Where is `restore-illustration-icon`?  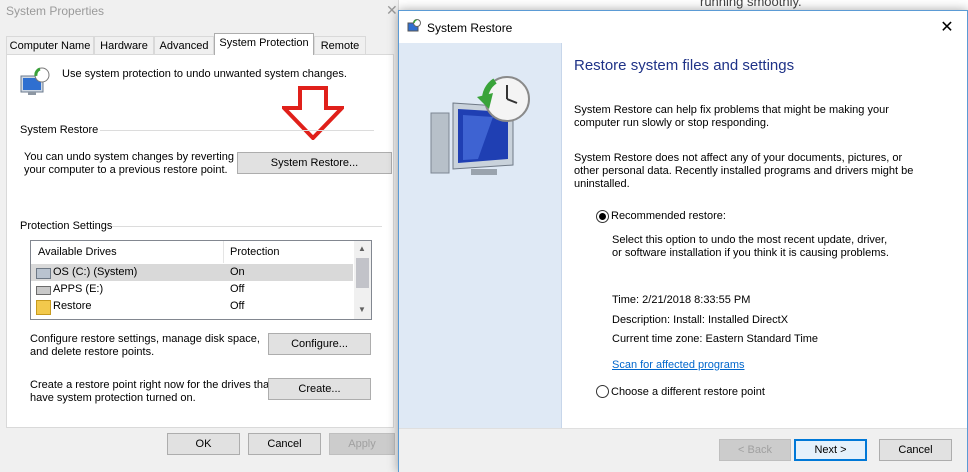
restore-illustration-icon is located at coordinates (483, 124).